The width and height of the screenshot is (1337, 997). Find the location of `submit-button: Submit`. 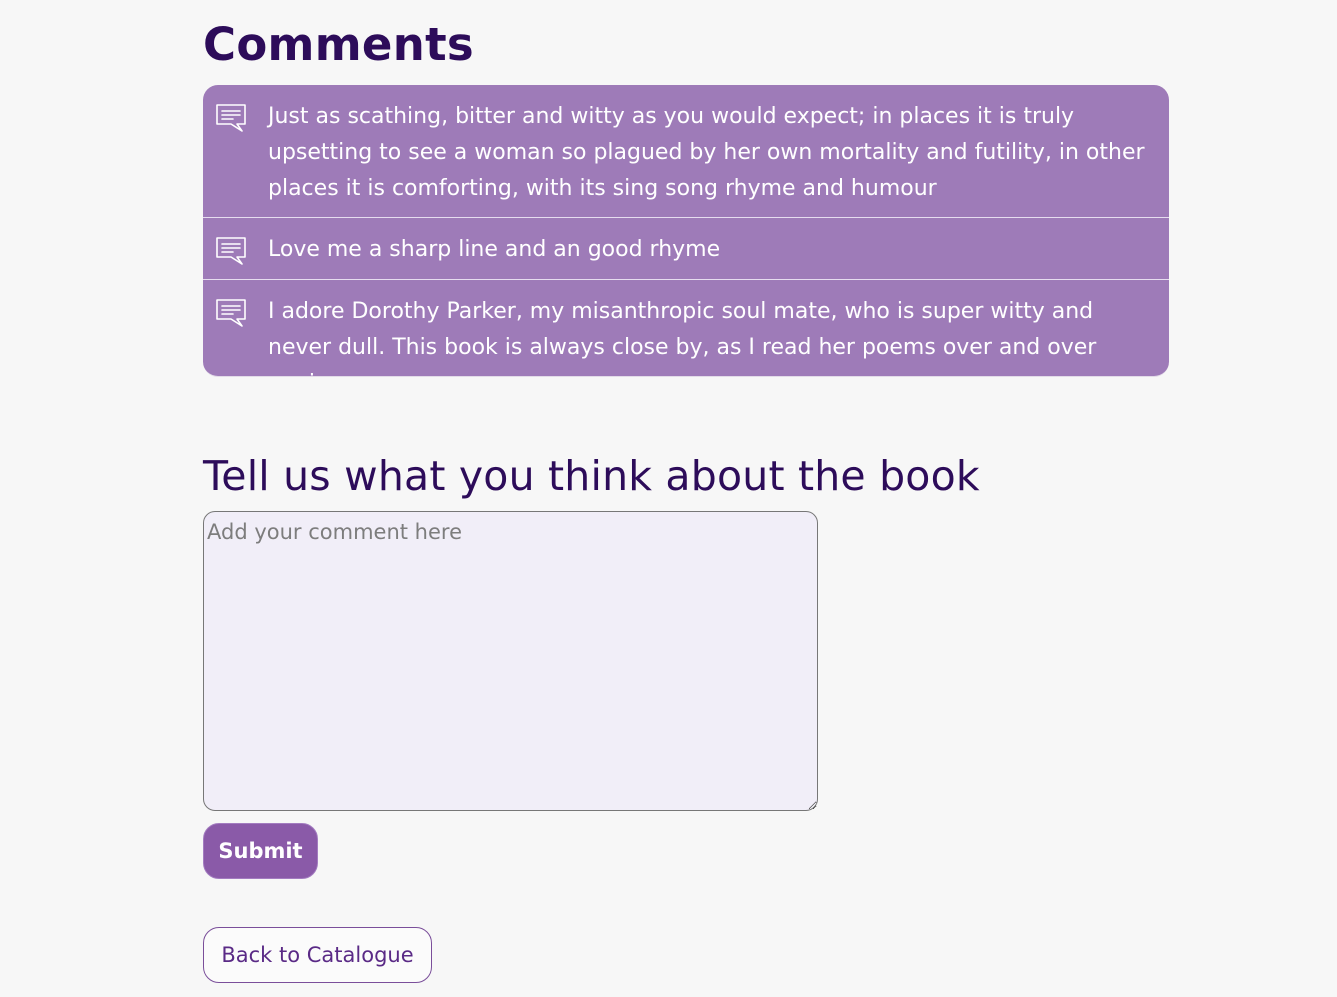

submit-button: Submit is located at coordinates (260, 851).